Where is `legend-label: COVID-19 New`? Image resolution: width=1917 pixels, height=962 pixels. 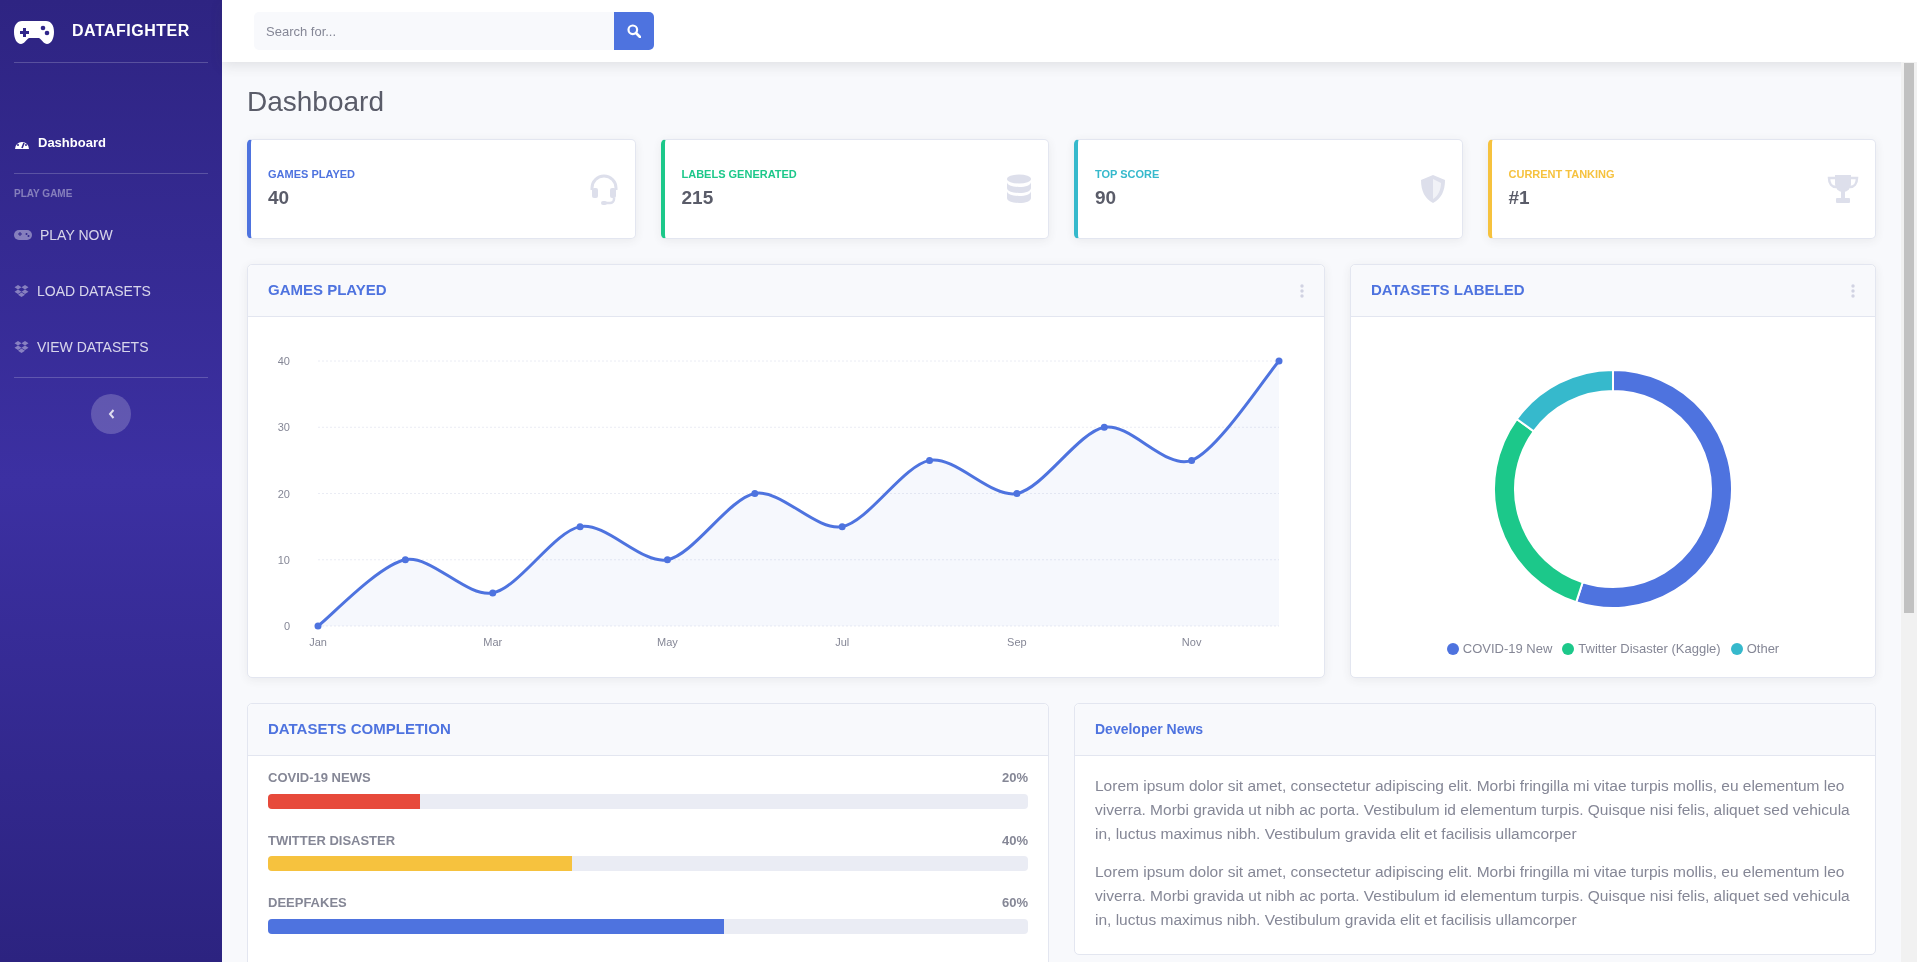 legend-label: COVID-19 New is located at coordinates (1507, 649).